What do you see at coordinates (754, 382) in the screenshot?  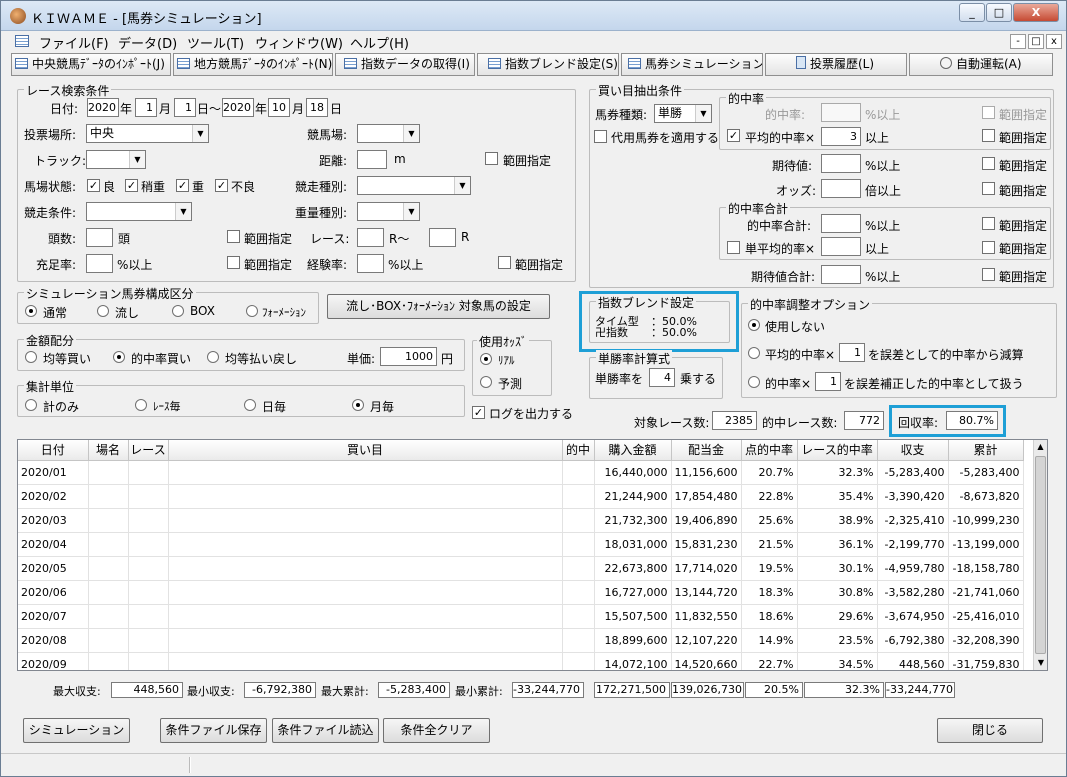 I see `adjust-correct-radio` at bounding box center [754, 382].